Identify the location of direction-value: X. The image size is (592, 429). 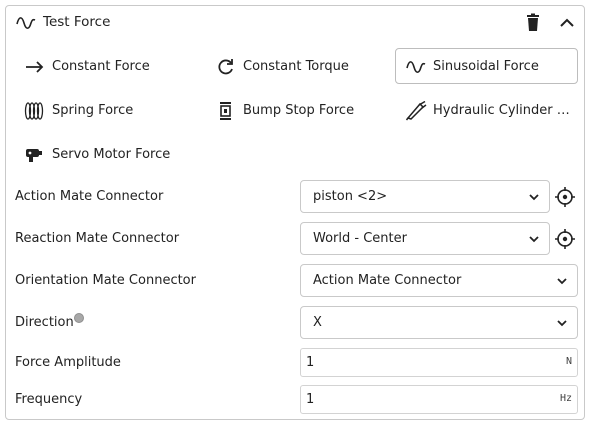
(317, 322).